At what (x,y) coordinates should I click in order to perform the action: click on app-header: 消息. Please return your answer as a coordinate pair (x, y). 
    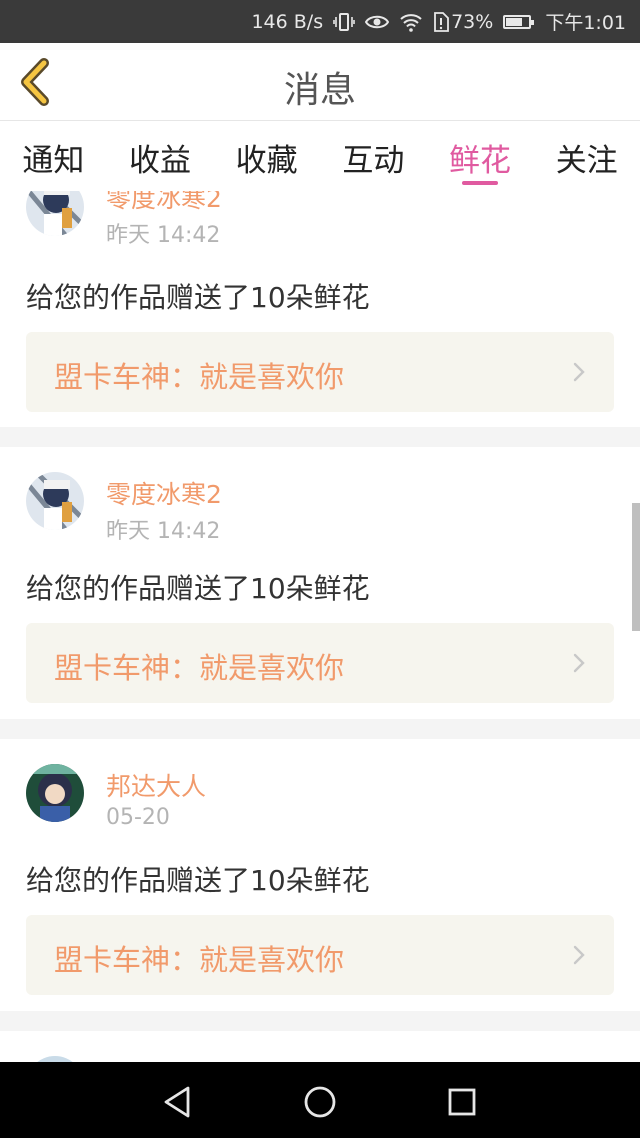
    Looking at the image, I should click on (320, 82).